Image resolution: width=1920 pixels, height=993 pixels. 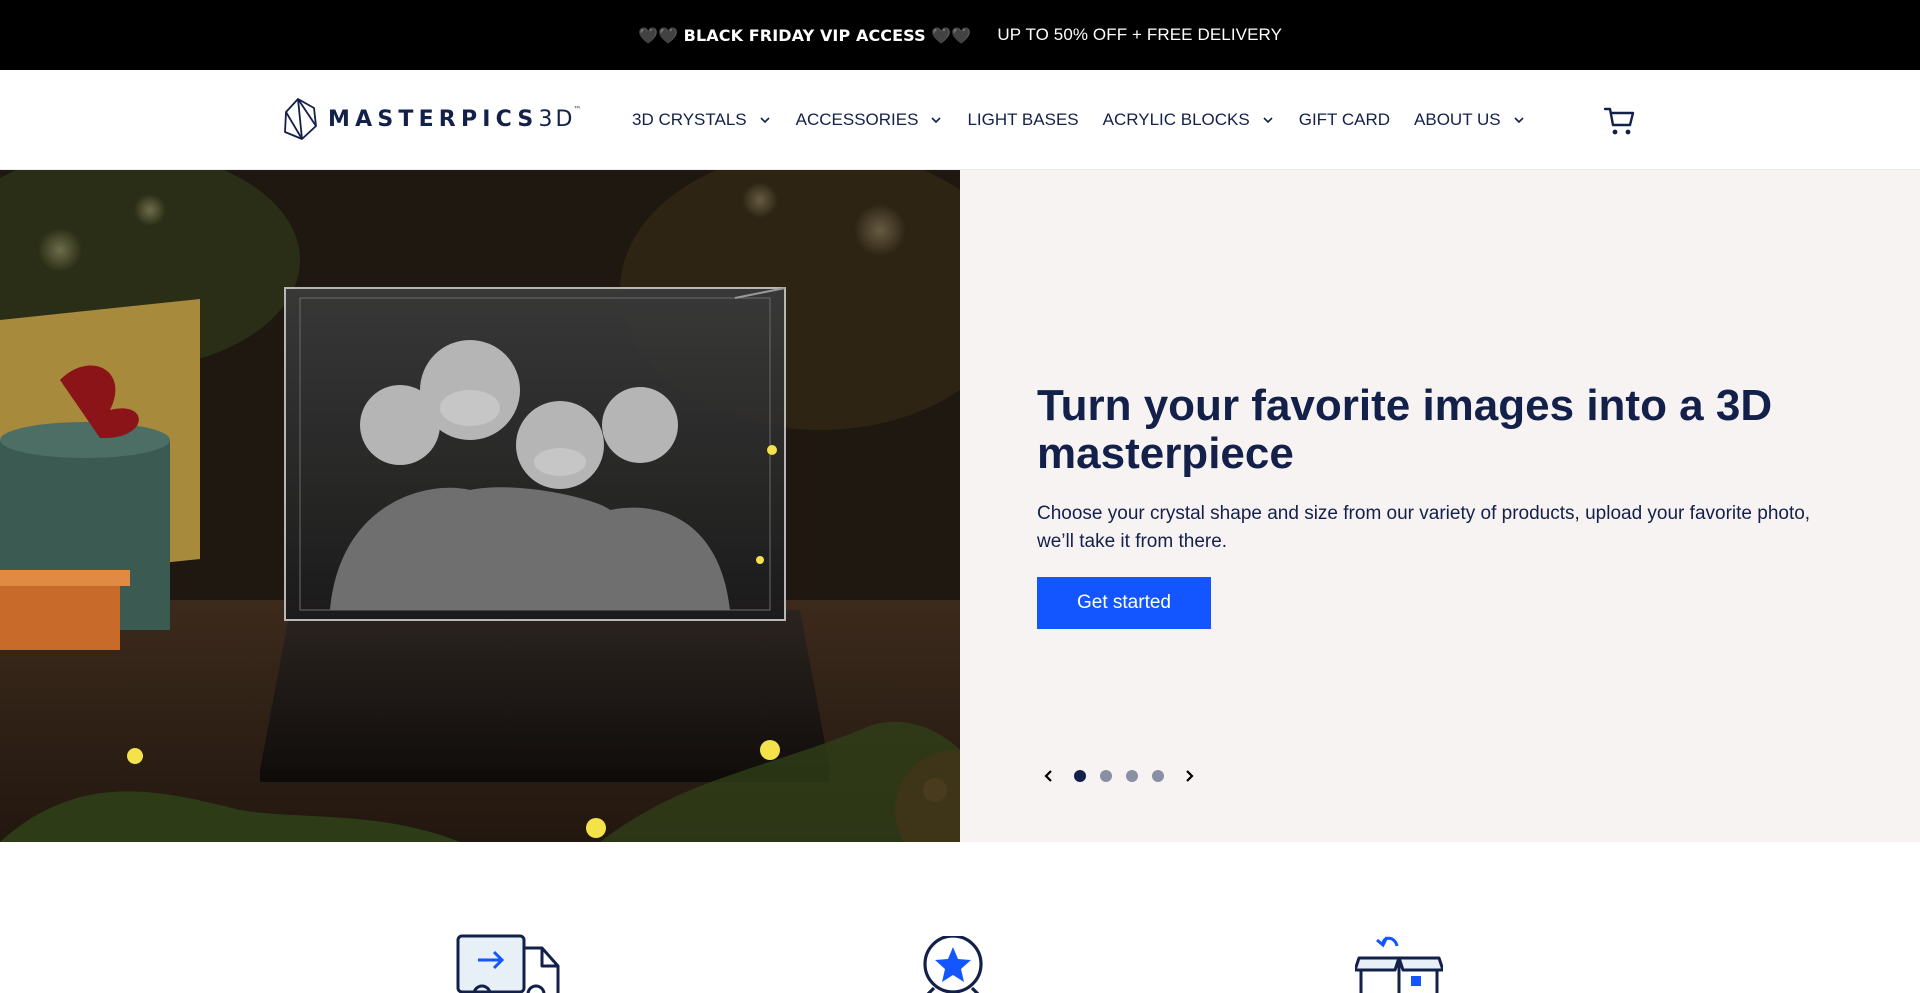 What do you see at coordinates (1457, 119) in the screenshot?
I see `nav-label: ABOUT US` at bounding box center [1457, 119].